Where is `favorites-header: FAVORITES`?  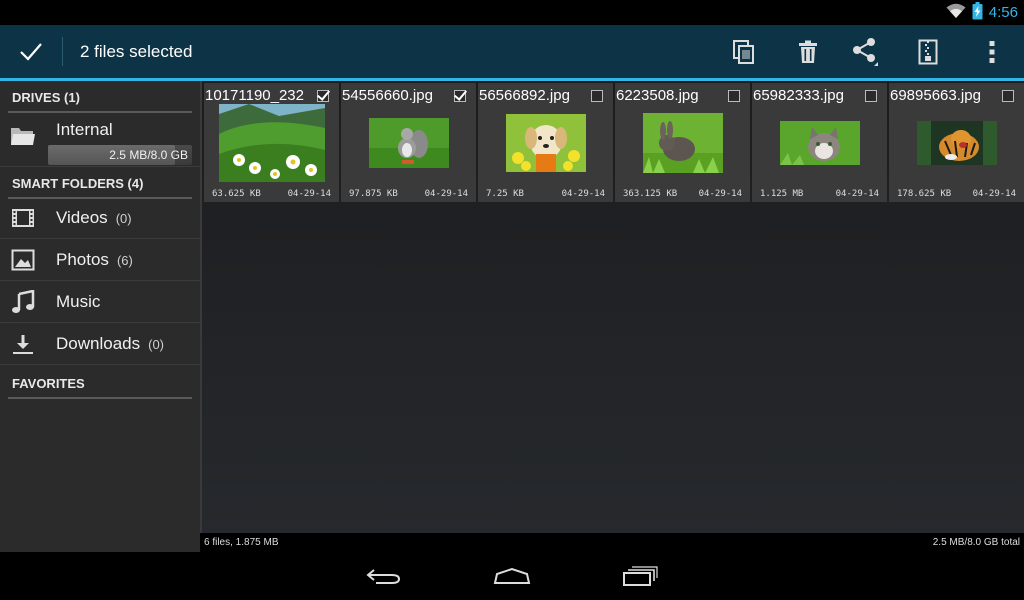 favorites-header: FAVORITES is located at coordinates (100, 384).